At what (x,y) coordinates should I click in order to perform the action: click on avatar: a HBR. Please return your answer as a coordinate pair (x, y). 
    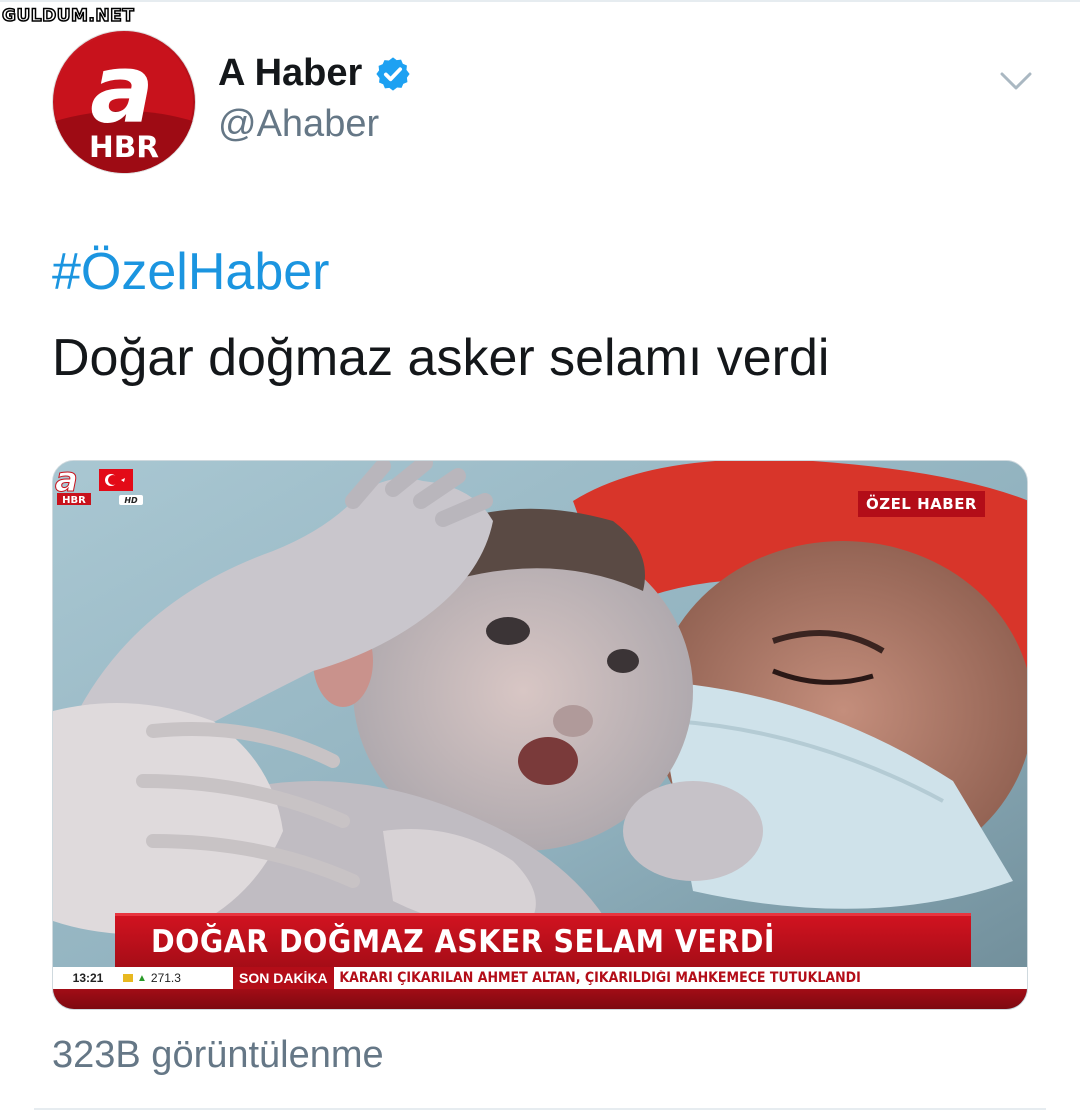
    Looking at the image, I should click on (124, 102).